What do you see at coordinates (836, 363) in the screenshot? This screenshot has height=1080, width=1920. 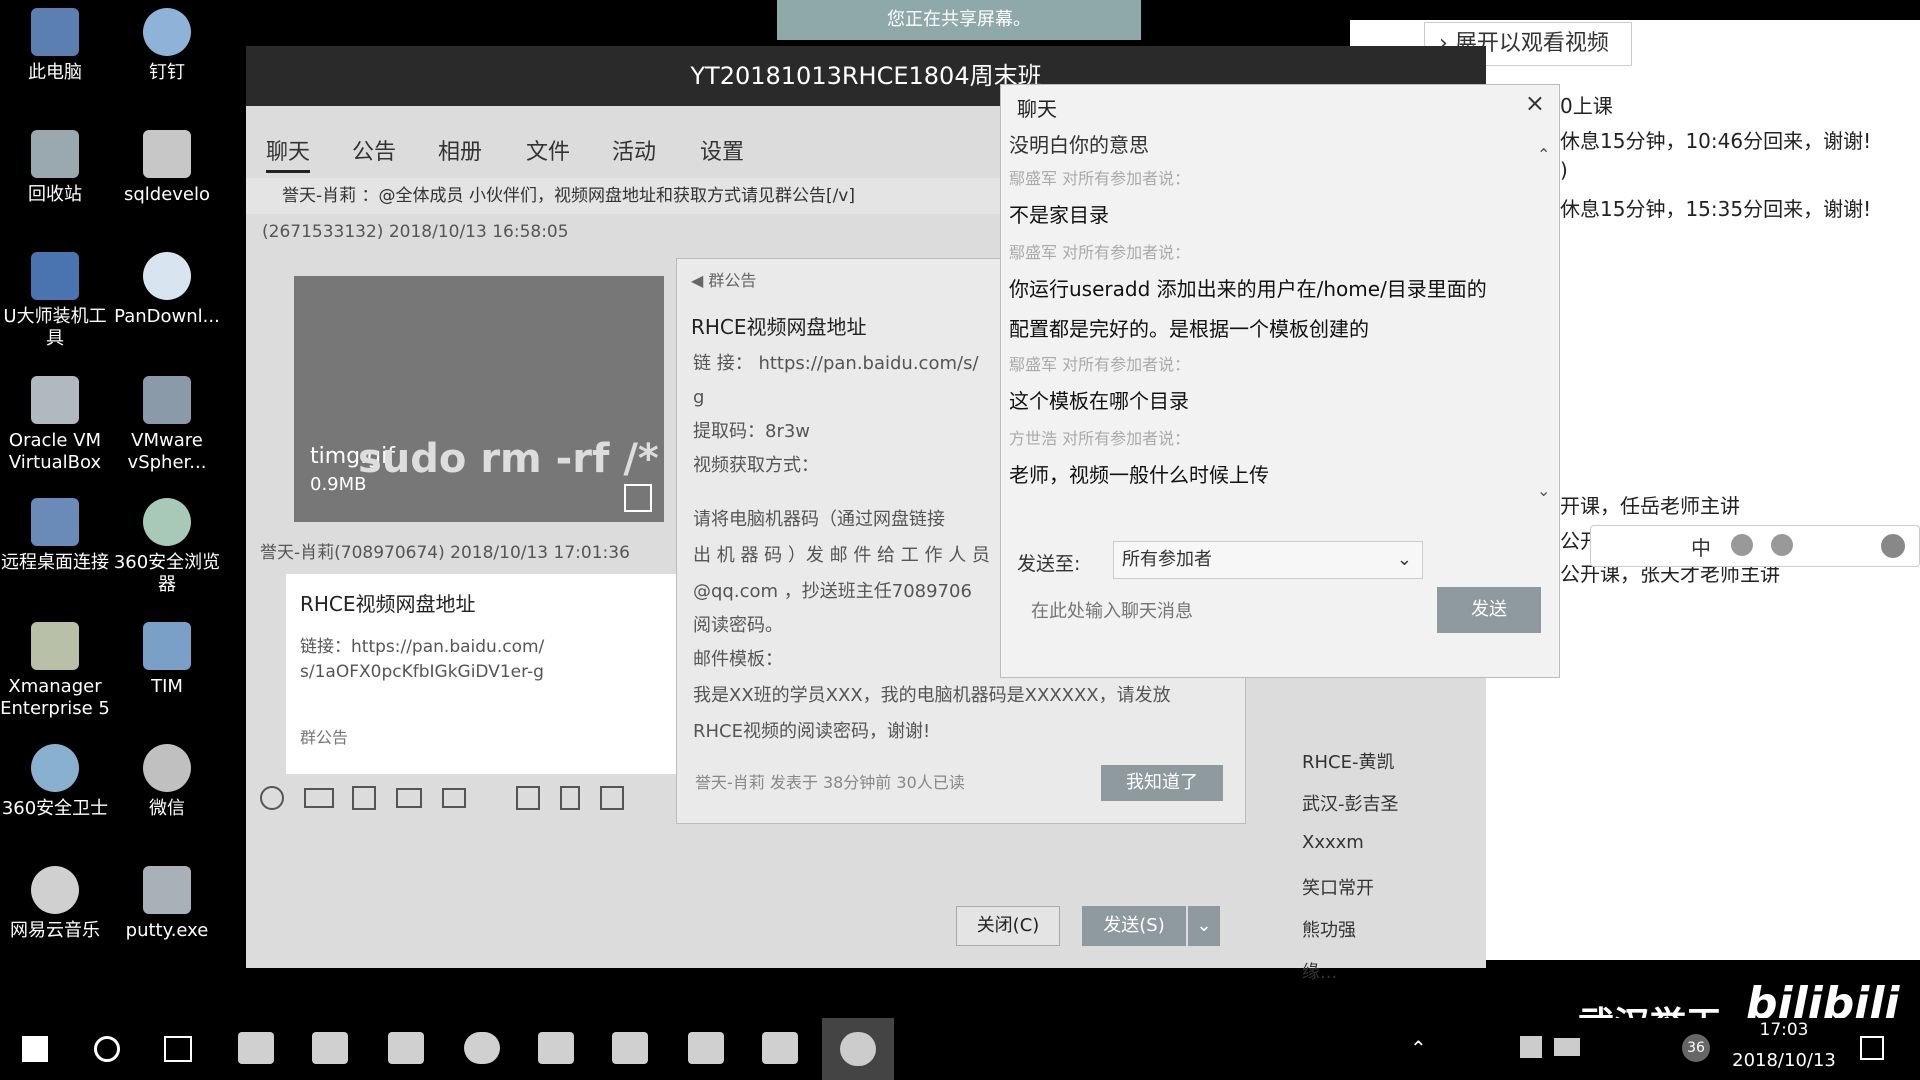 I see `announcement-line: 链 接： https://pan.baidu.com/s/` at bounding box center [836, 363].